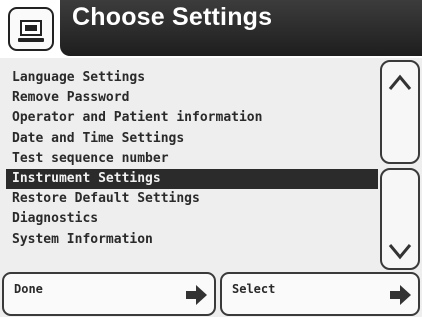 The width and height of the screenshot is (422, 317). I want to click on scroll-up-button, so click(400, 112).